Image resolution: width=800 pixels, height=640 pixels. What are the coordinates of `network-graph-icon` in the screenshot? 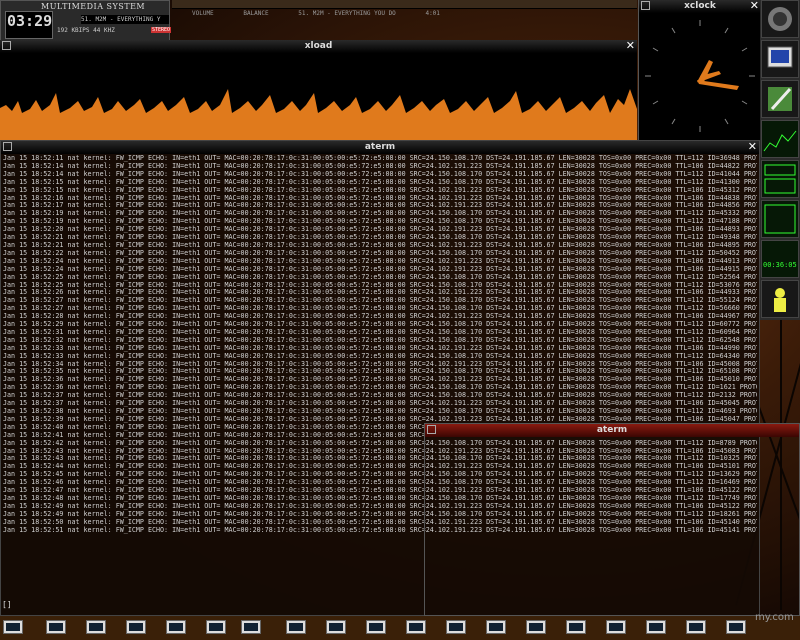 It's located at (780, 179).